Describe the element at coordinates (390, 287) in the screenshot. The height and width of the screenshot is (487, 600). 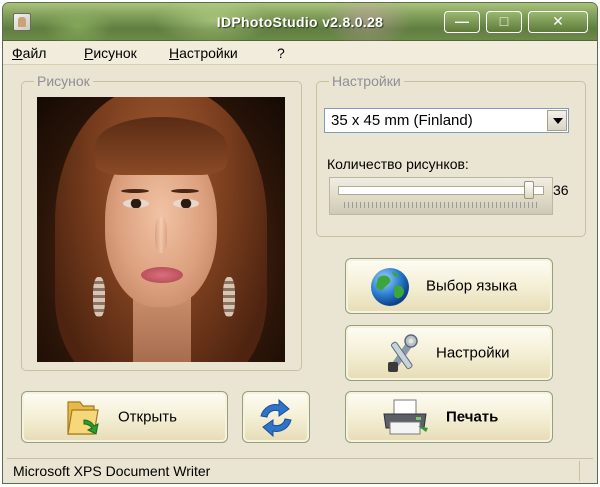
I see `globe-icon` at that location.